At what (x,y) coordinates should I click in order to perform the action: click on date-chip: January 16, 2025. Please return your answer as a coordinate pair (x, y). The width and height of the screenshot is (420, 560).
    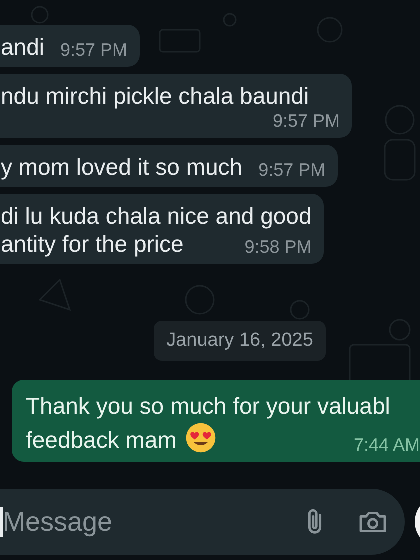
    Looking at the image, I should click on (240, 341).